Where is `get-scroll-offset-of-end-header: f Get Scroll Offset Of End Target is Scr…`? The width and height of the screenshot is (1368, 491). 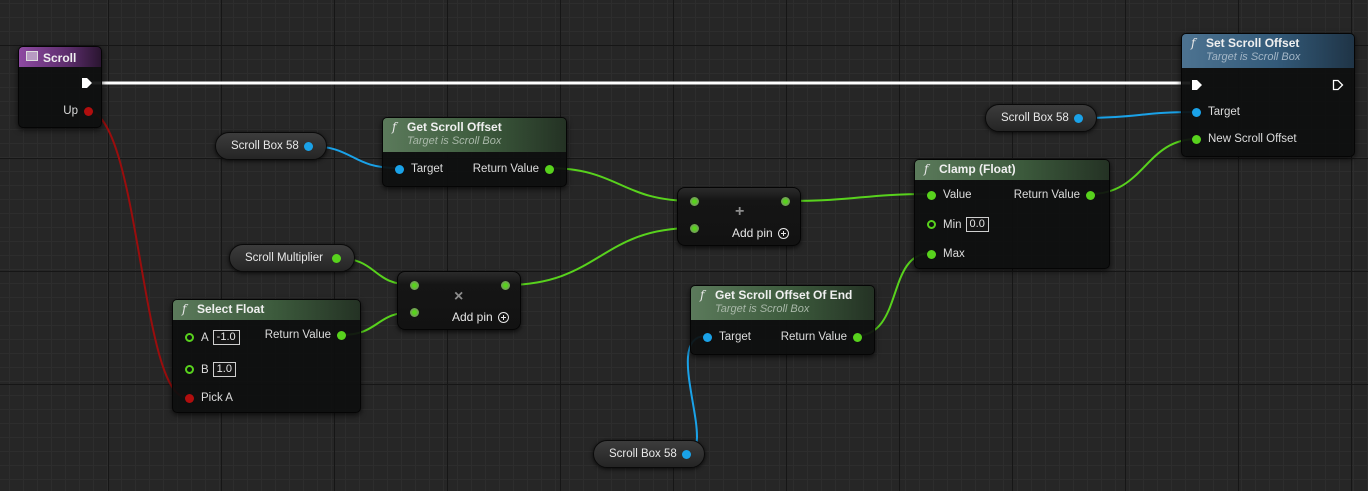
get-scroll-offset-of-end-header: f Get Scroll Offset Of End Target is Scr… is located at coordinates (782, 303).